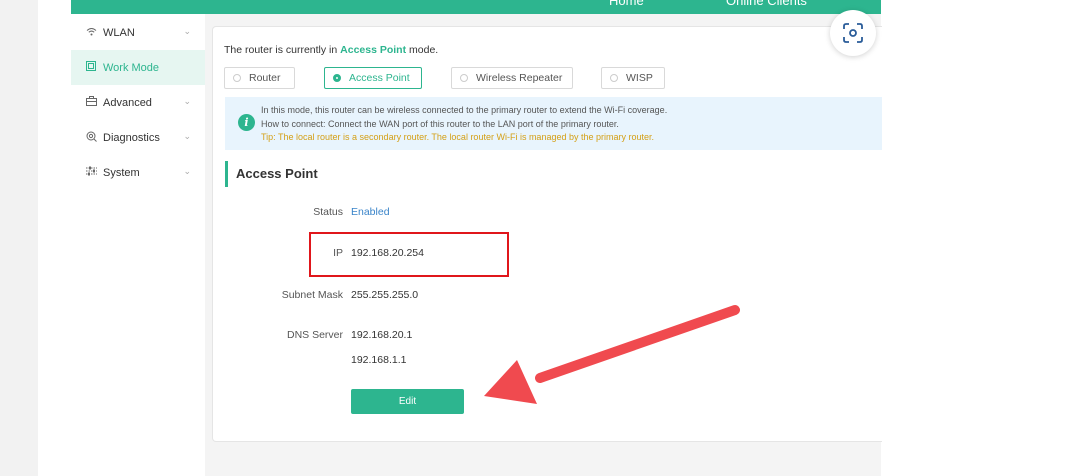 The height and width of the screenshot is (476, 1087). Describe the element at coordinates (612, 354) in the screenshot. I see `annotation-arrow-icon` at that location.